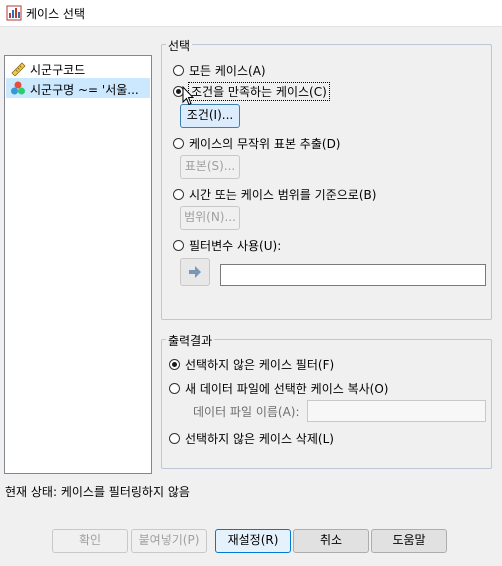 Image resolution: width=502 pixels, height=566 pixels. Describe the element at coordinates (253, 541) in the screenshot. I see `reset-button: 재설정(R)` at that location.